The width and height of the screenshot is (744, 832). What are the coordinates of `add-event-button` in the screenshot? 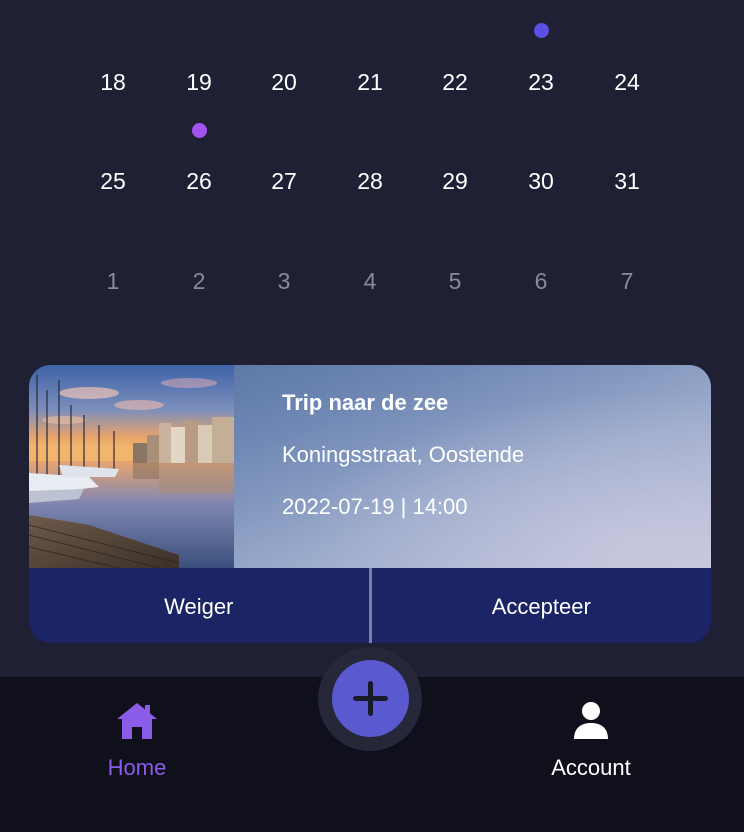 It's located at (370, 698).